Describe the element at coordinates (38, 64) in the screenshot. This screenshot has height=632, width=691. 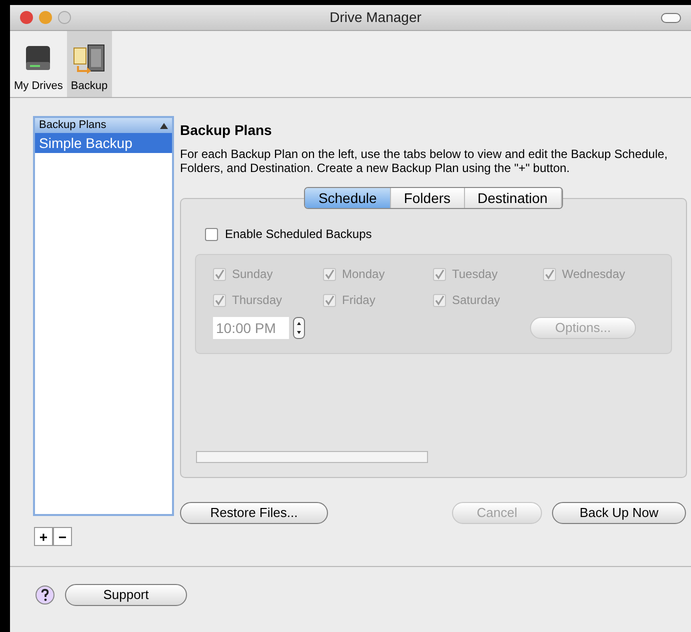
I see `toolbar-item: My Drives` at that location.